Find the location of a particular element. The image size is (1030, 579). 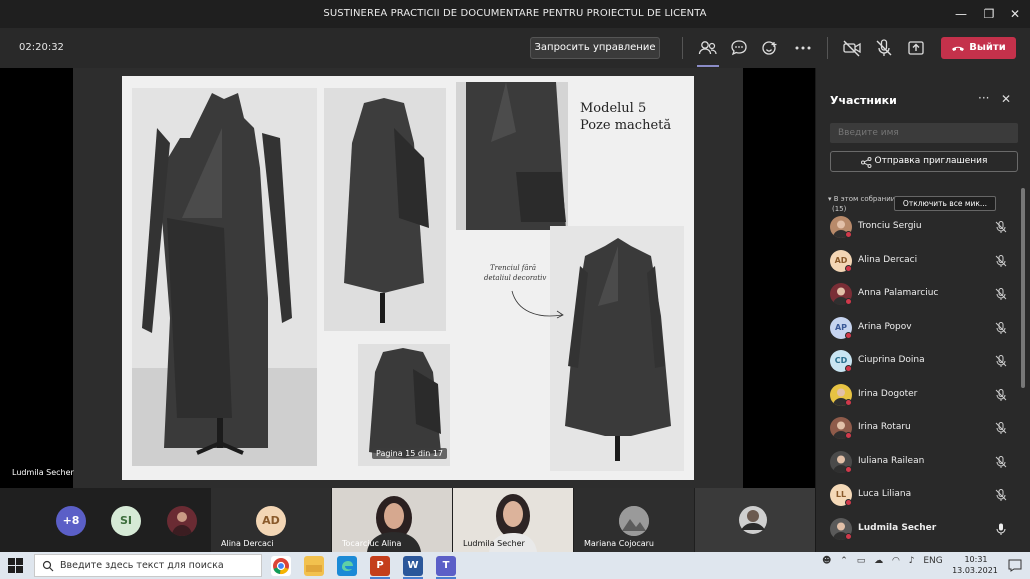

participant-row: AP Arina Popov is located at coordinates (922, 328).